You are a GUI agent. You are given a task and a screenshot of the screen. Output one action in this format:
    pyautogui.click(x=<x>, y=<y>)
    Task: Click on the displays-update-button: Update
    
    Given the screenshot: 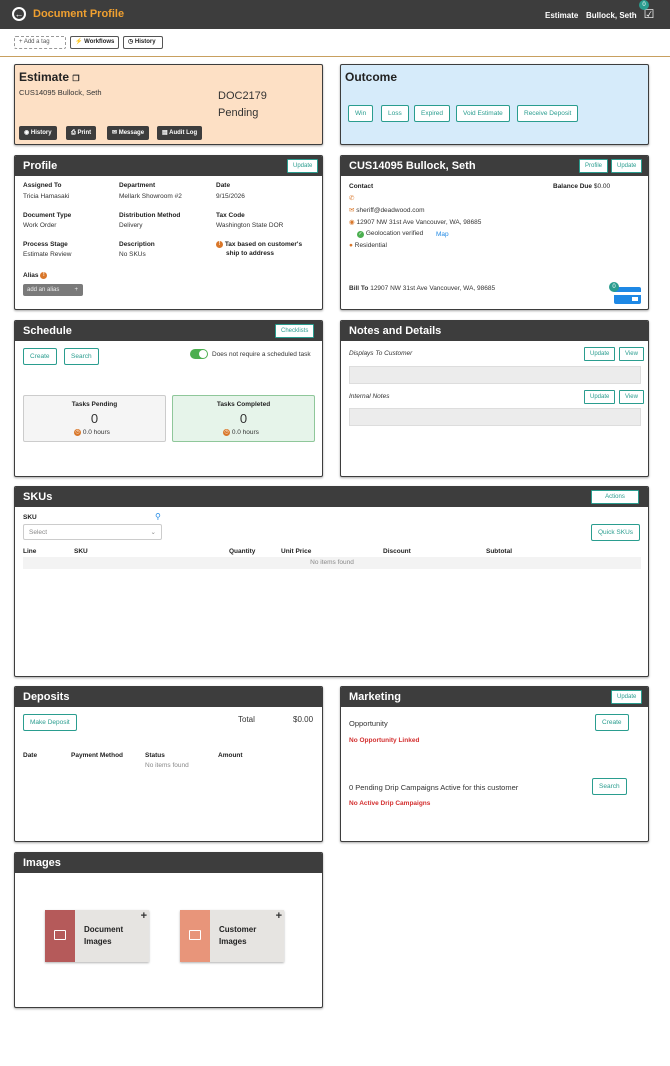 What is the action you would take?
    pyautogui.click(x=600, y=354)
    